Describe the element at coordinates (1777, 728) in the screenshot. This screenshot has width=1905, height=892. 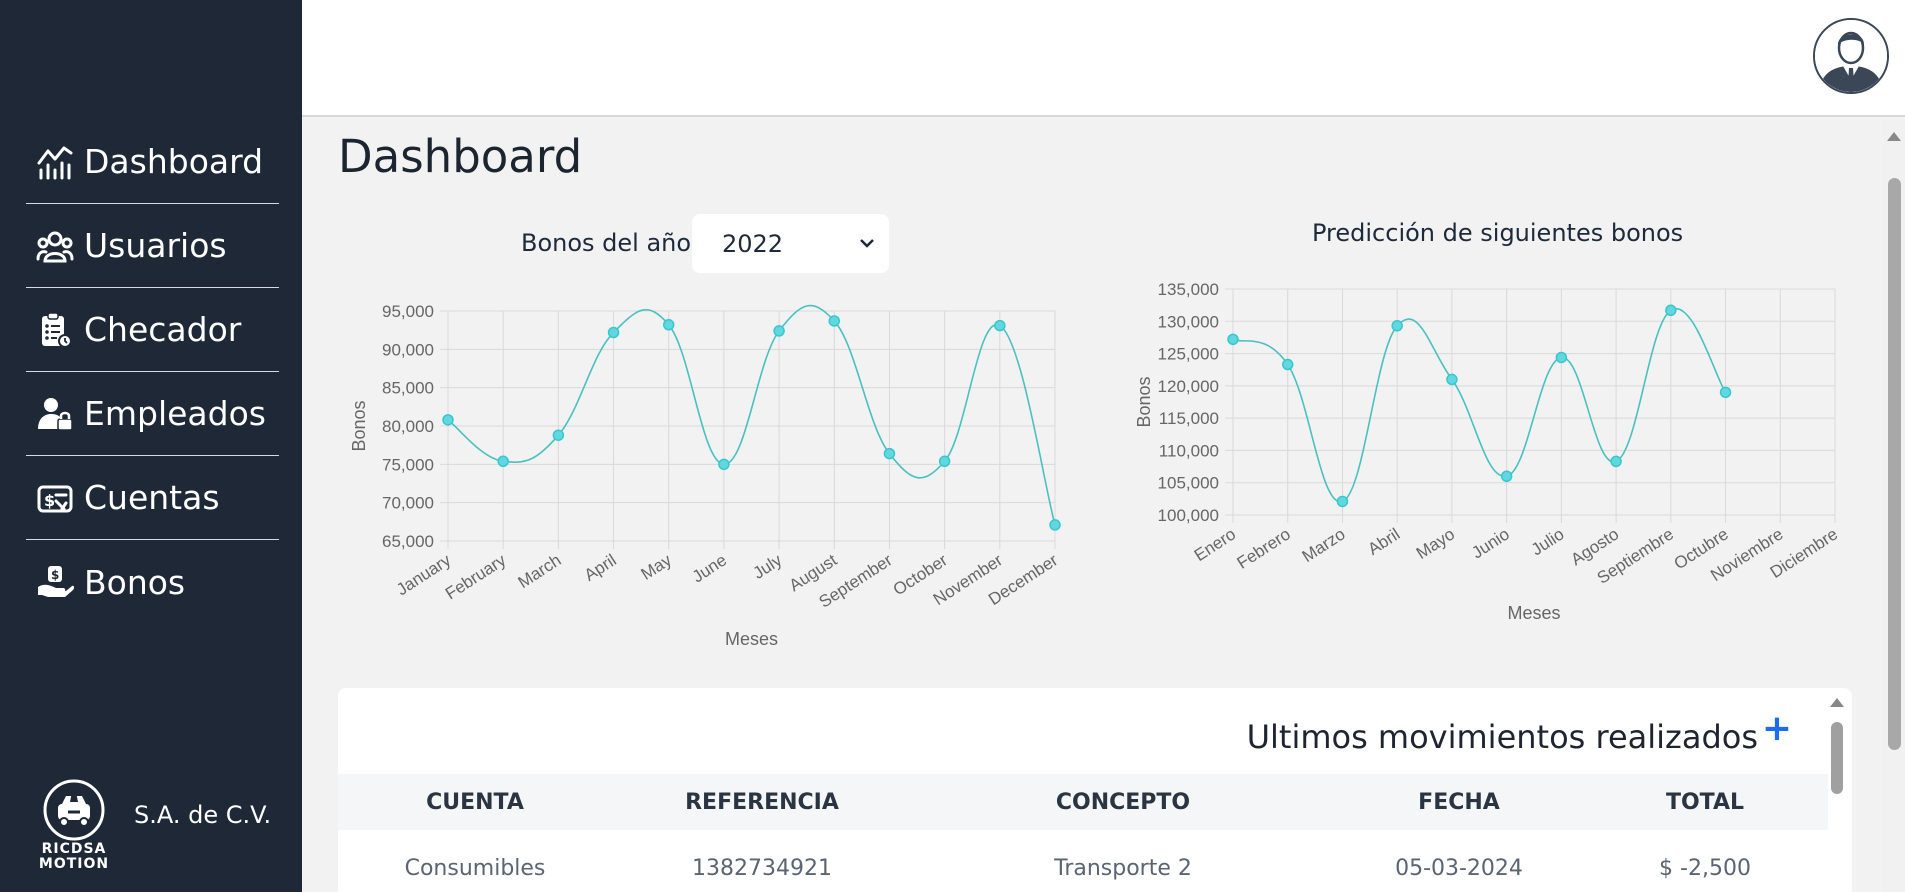
I see `add-movement-button: +` at that location.